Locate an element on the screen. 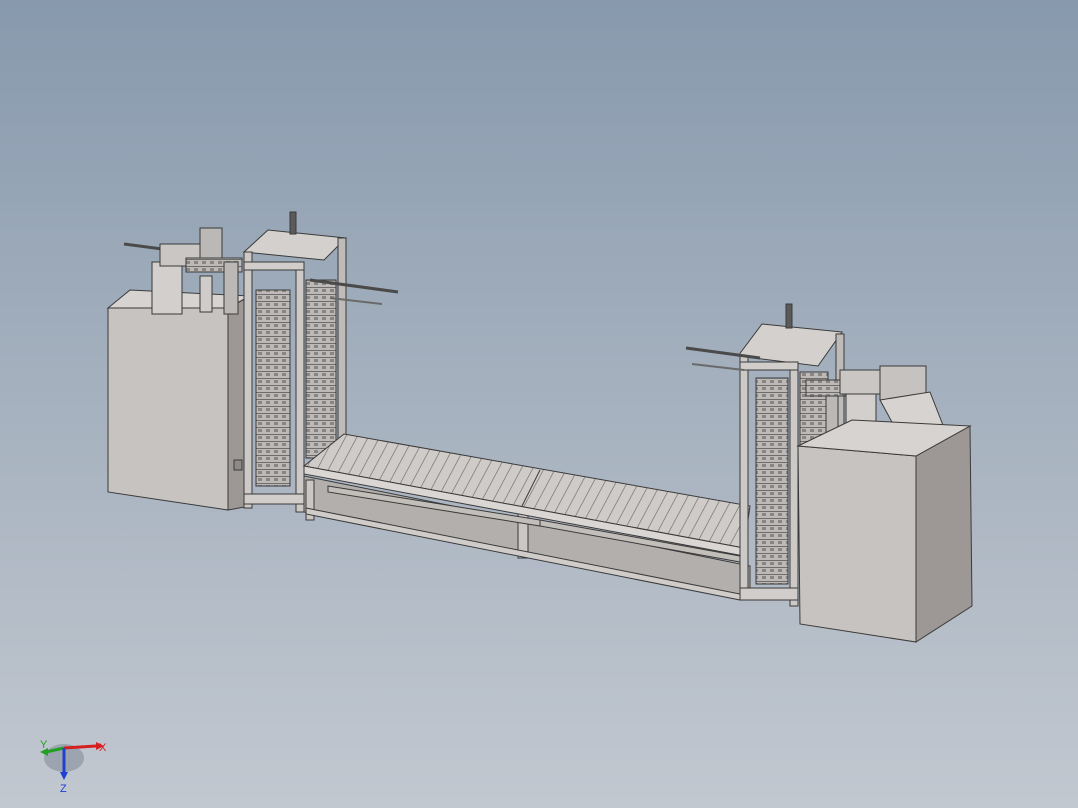 Image resolution: width=1078 pixels, height=808 pixels. view-orientation-triad is located at coordinates (72, 761).